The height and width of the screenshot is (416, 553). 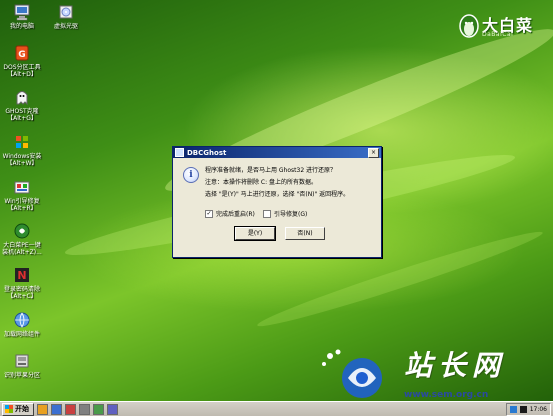 I want to click on desktop-icon-windows-install: Windows安装 【Alt+W】, so click(x=22, y=150).